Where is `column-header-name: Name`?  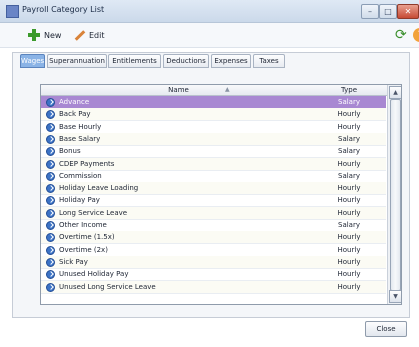
column-header-name: Name is located at coordinates (178, 90).